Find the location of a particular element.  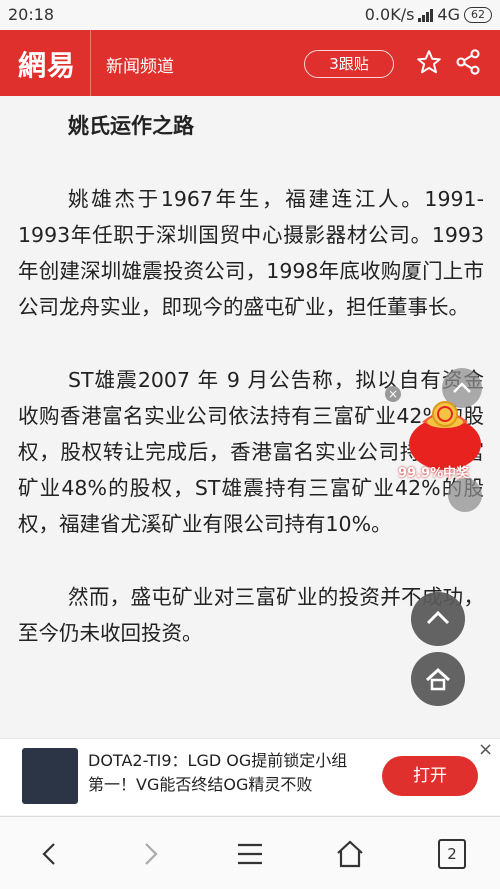

status-bar: 20:18 0.0K/s 4G 62 is located at coordinates (250, 15).